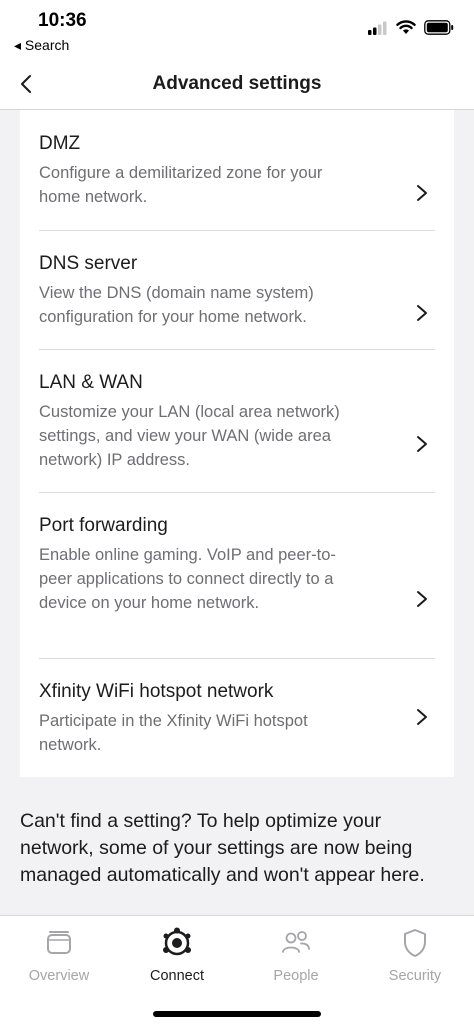  I want to click on status-icons, so click(411, 27).